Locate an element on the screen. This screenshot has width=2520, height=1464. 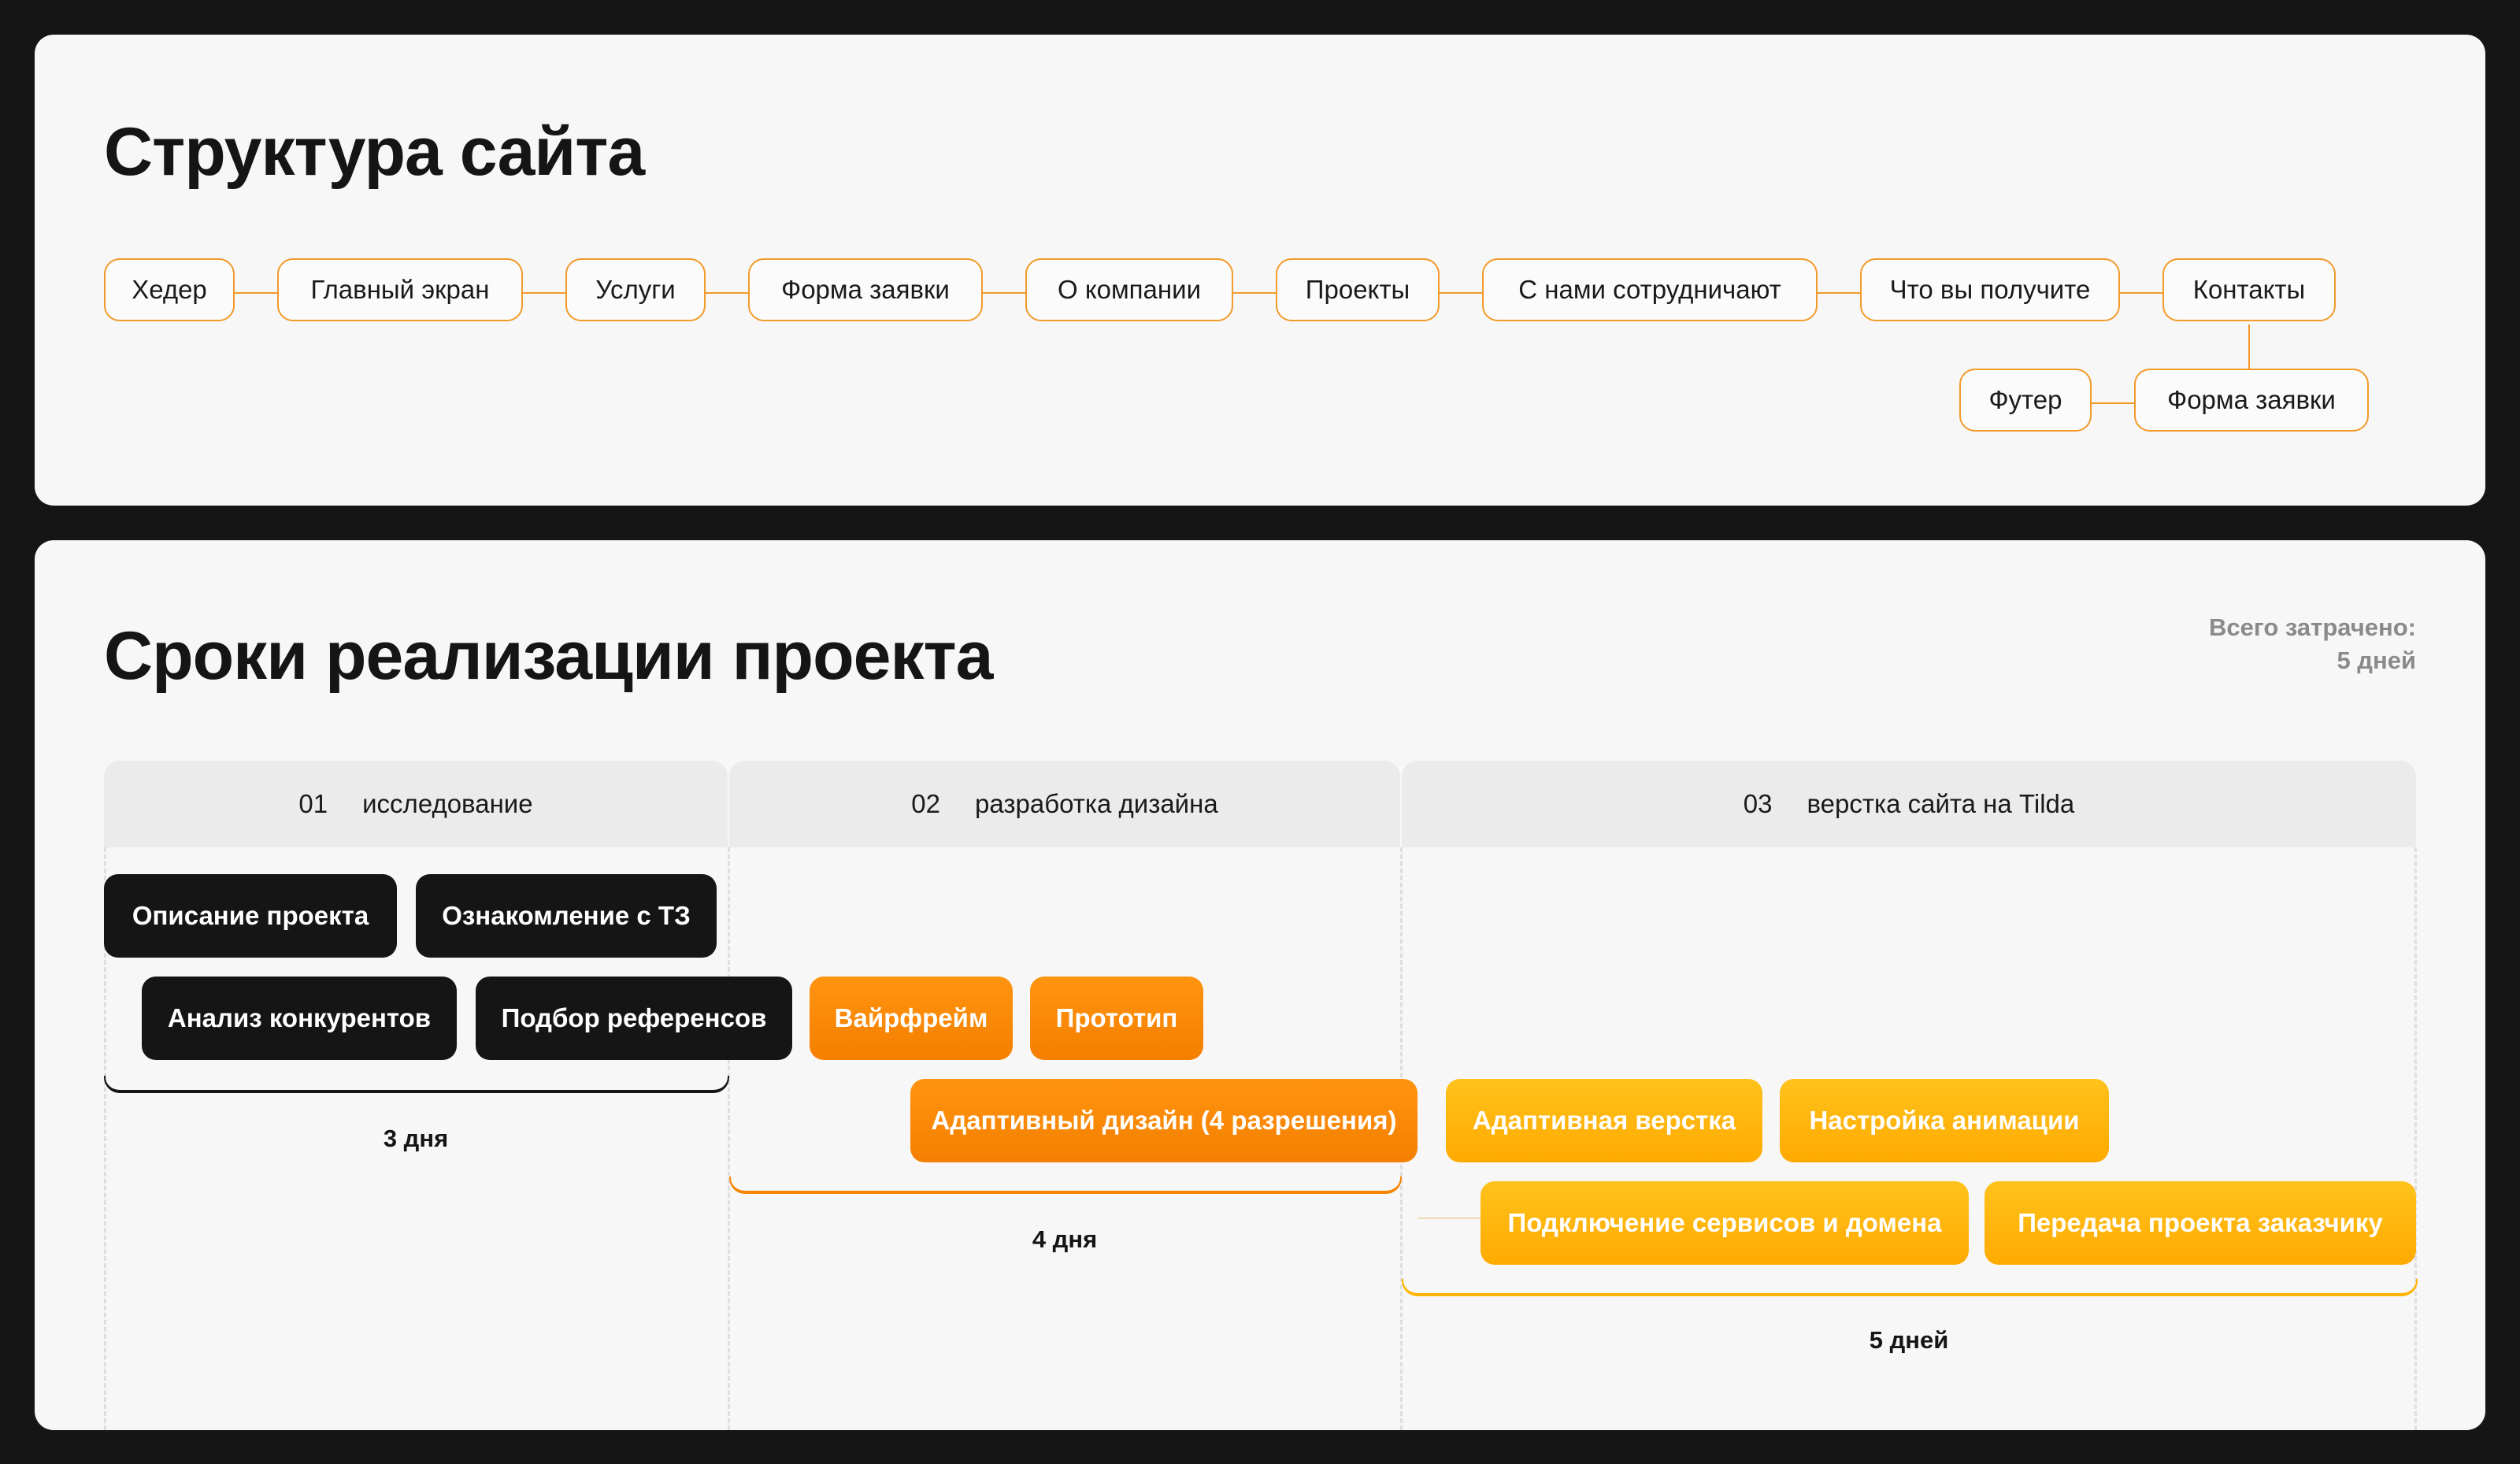
structure-node-header: Хедер is located at coordinates (169, 290).